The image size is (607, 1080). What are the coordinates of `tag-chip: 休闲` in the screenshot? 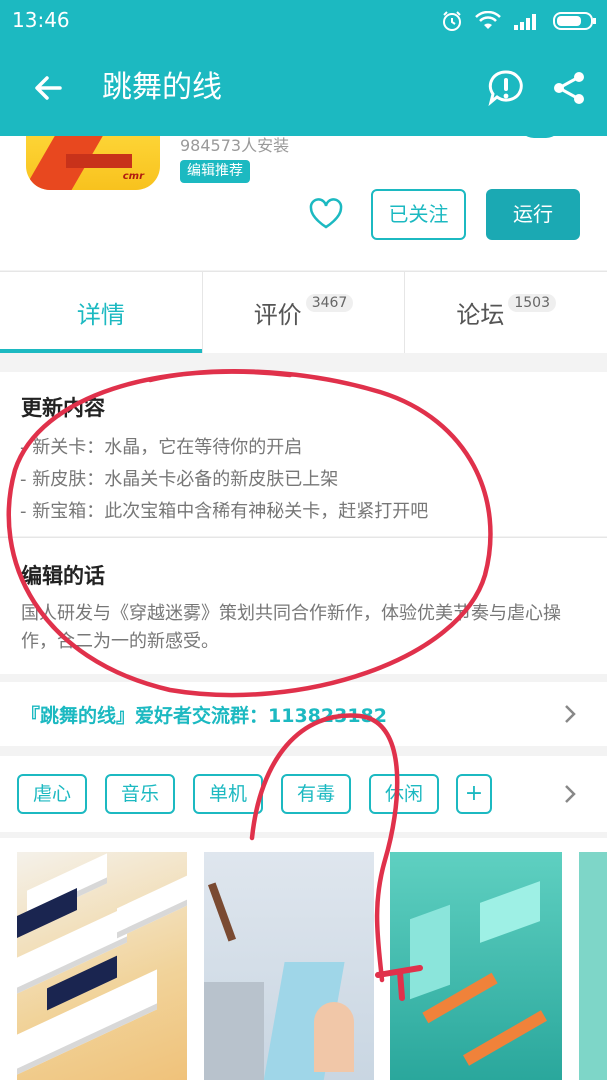 It's located at (404, 794).